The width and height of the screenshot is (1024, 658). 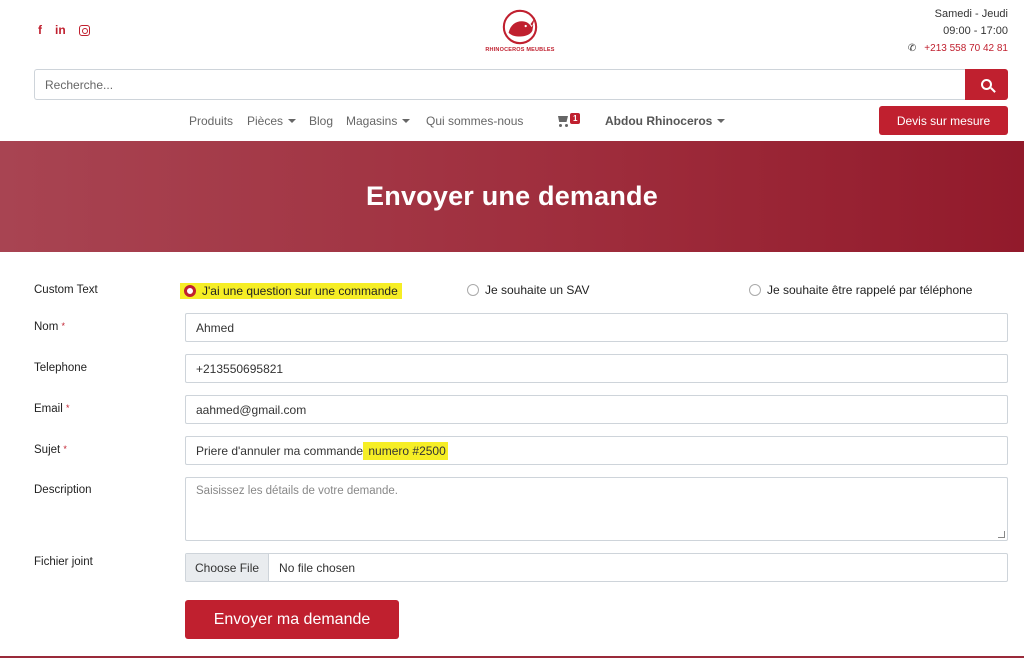 What do you see at coordinates (405, 450) in the screenshot?
I see `sujet-highlight: numero #2500` at bounding box center [405, 450].